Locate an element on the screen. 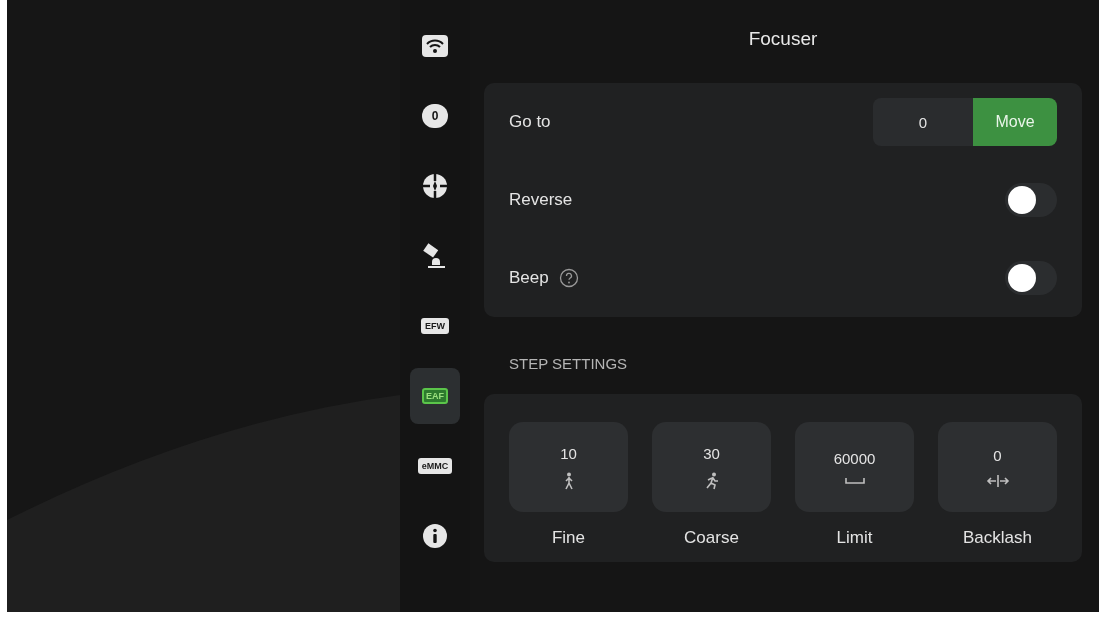  section-heading: STEP SETTINGS is located at coordinates (568, 364).